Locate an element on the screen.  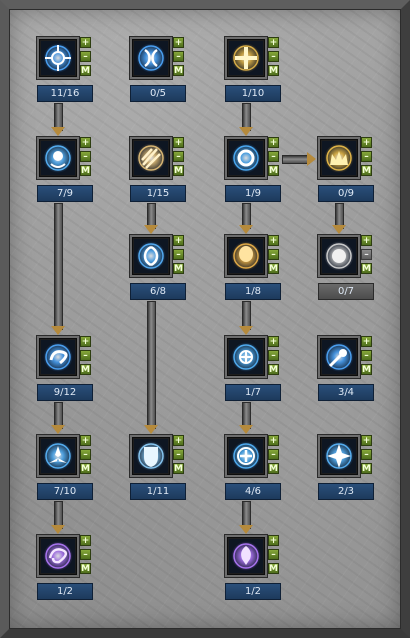
blue-ring-orb-icon is located at coordinates (58, 158).